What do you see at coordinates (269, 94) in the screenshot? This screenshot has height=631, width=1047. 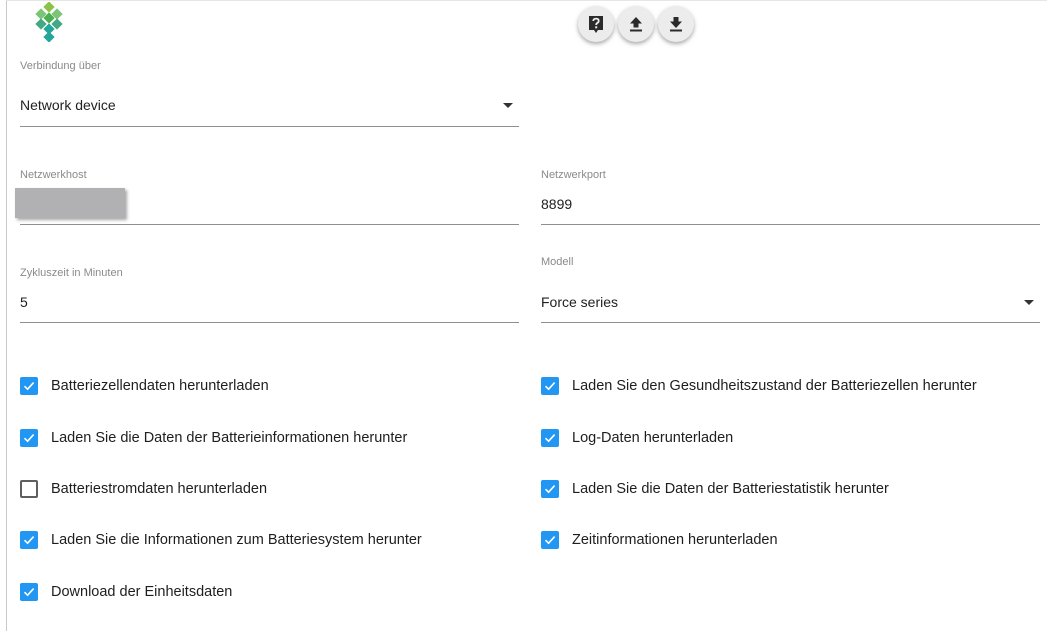 I see `connection-select: Verbindung über Network device` at bounding box center [269, 94].